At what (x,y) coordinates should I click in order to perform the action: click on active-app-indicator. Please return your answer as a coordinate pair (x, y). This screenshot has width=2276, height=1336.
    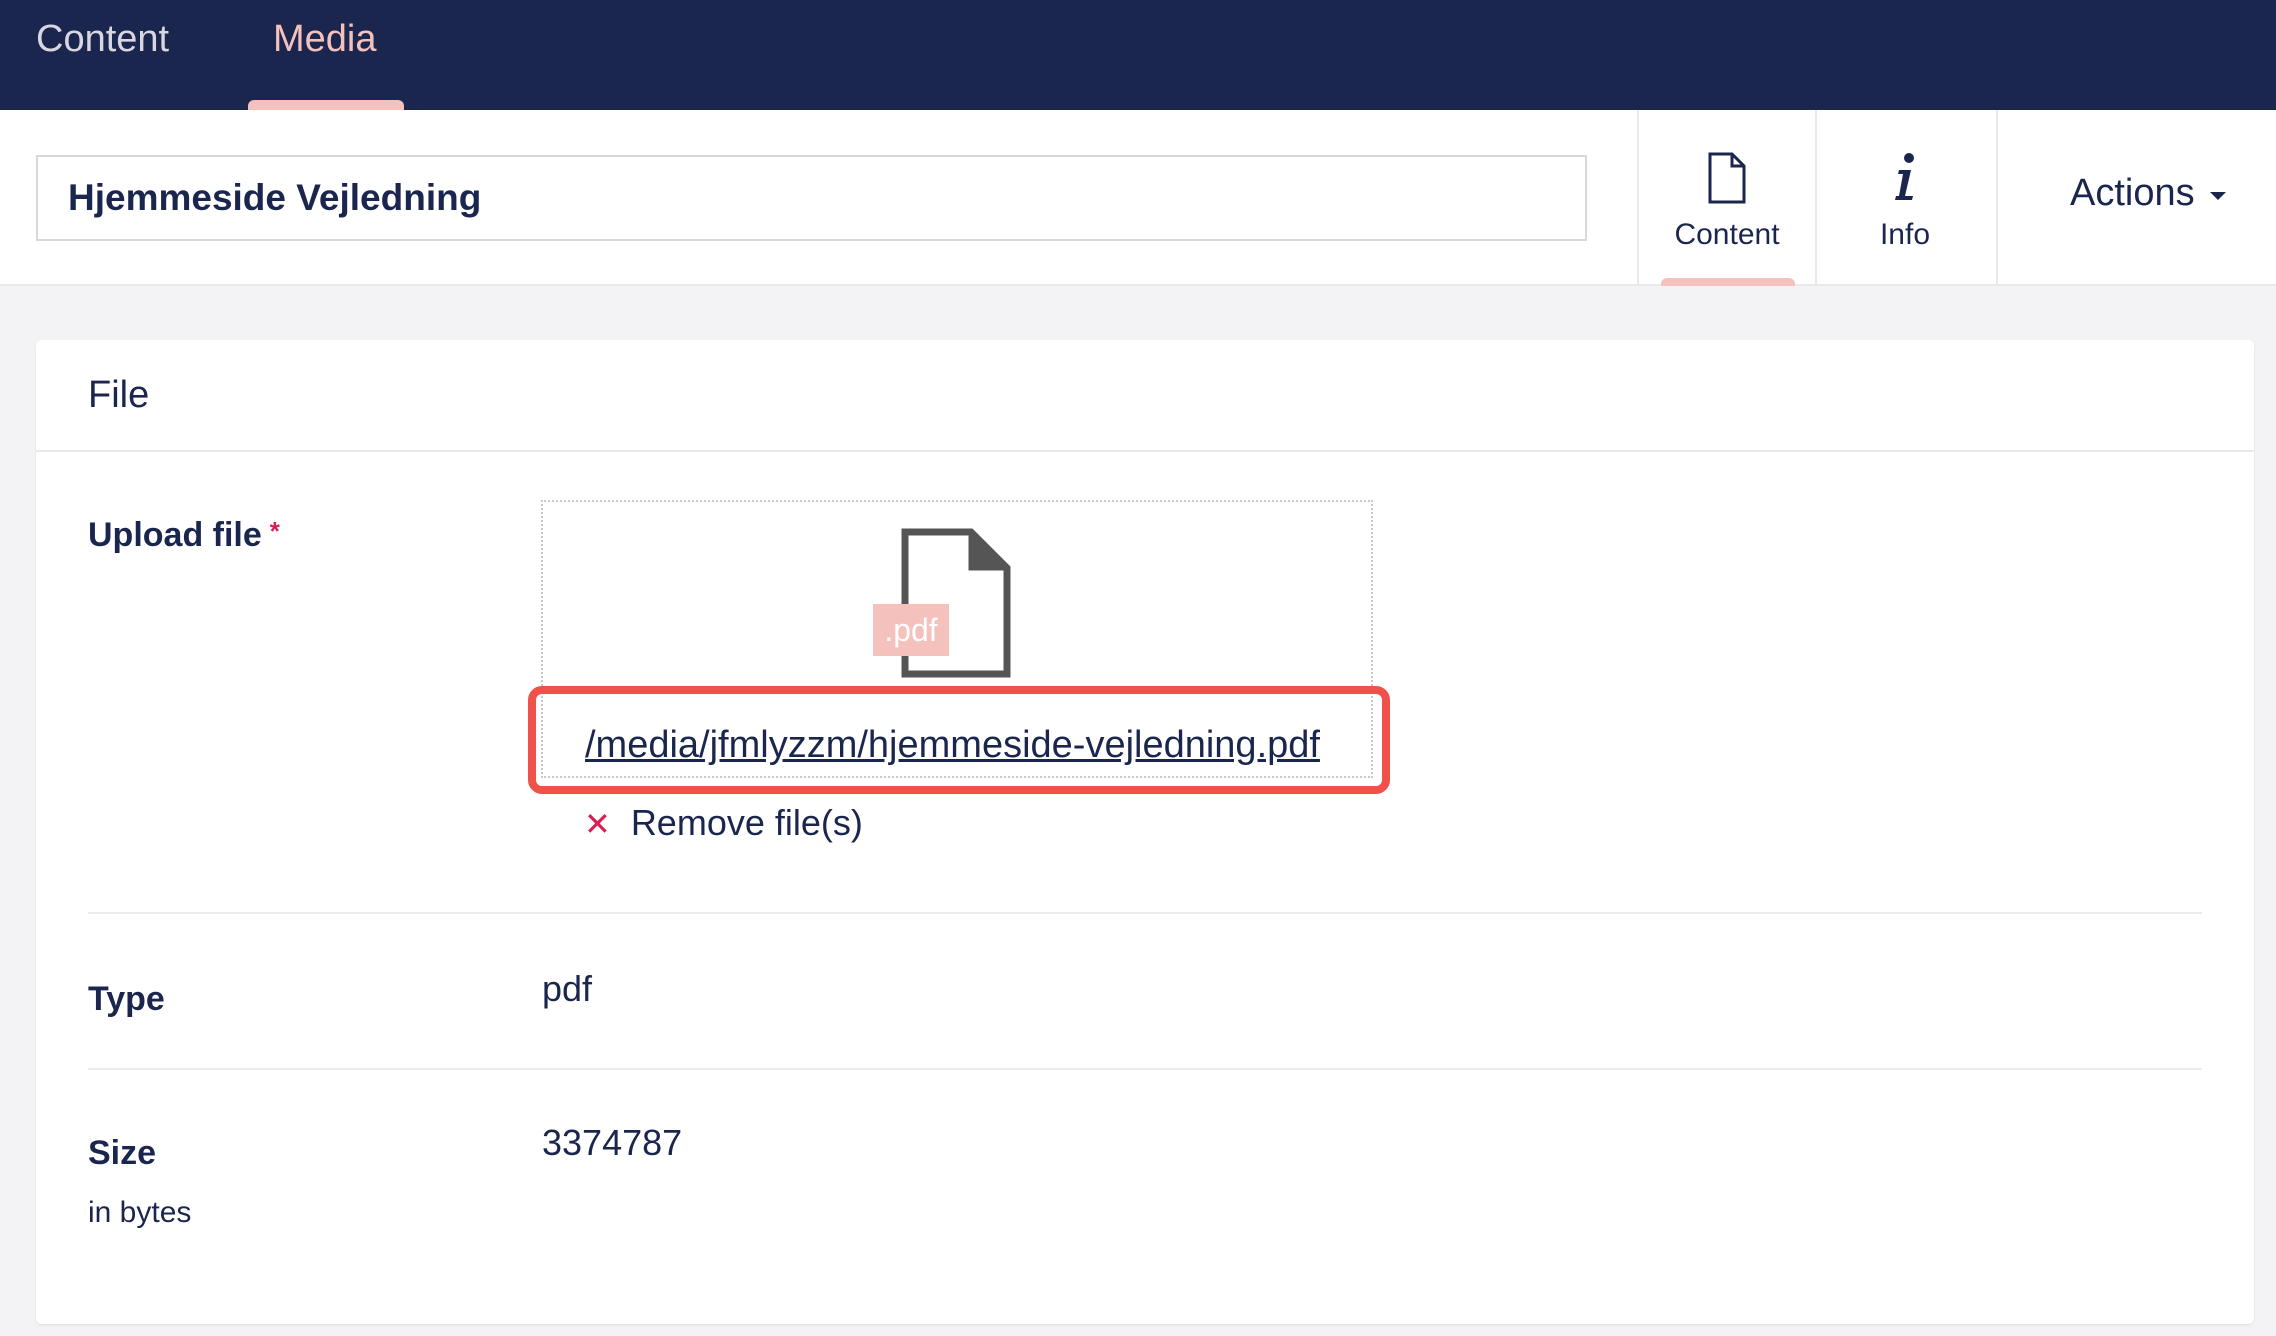
    Looking at the image, I should click on (1728, 282).